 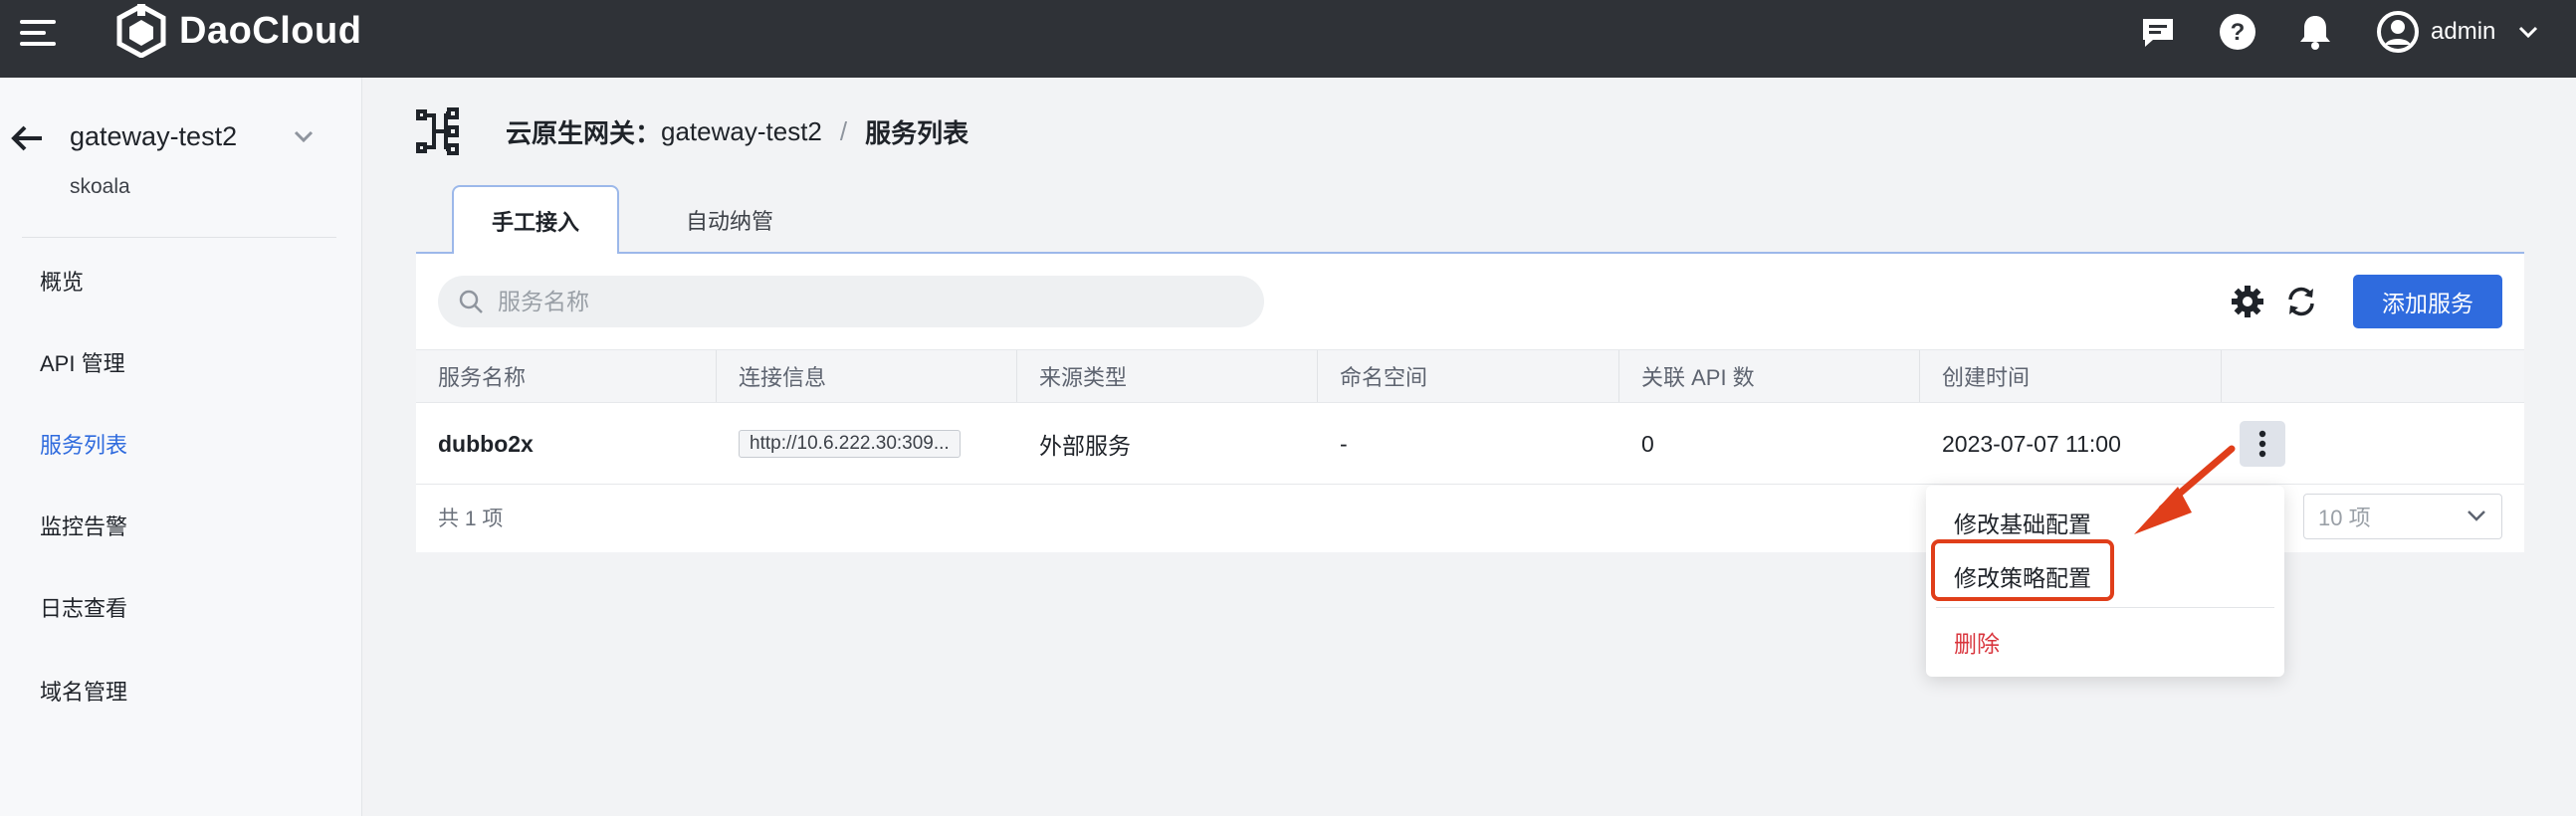 I want to click on more-vertical-icon, so click(x=2262, y=444).